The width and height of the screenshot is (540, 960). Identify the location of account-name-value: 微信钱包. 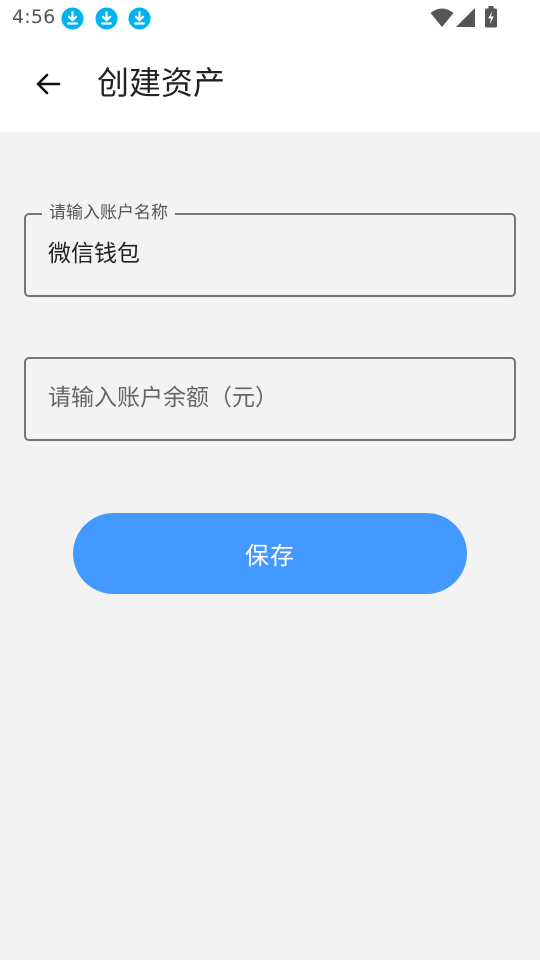
(94, 254).